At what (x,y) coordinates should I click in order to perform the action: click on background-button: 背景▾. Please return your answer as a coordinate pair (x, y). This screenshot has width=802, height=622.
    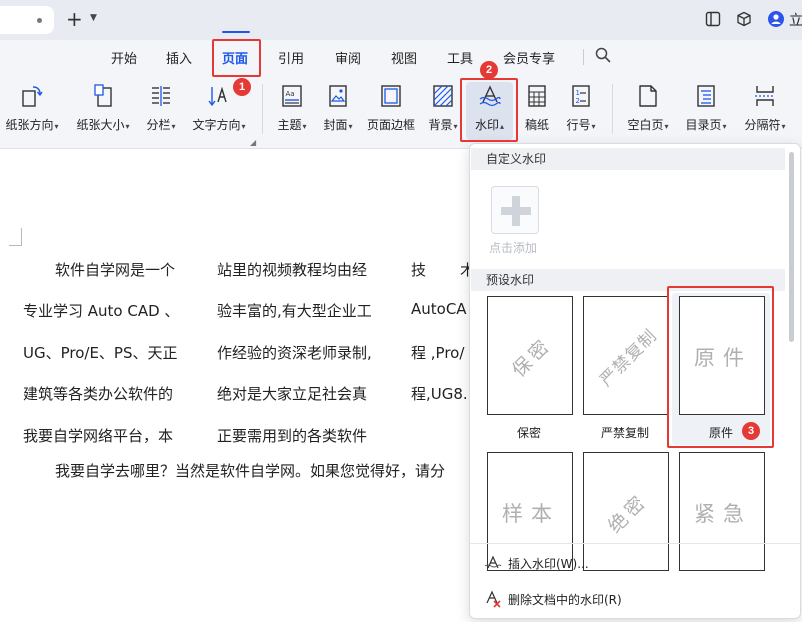
    Looking at the image, I should click on (443, 113).